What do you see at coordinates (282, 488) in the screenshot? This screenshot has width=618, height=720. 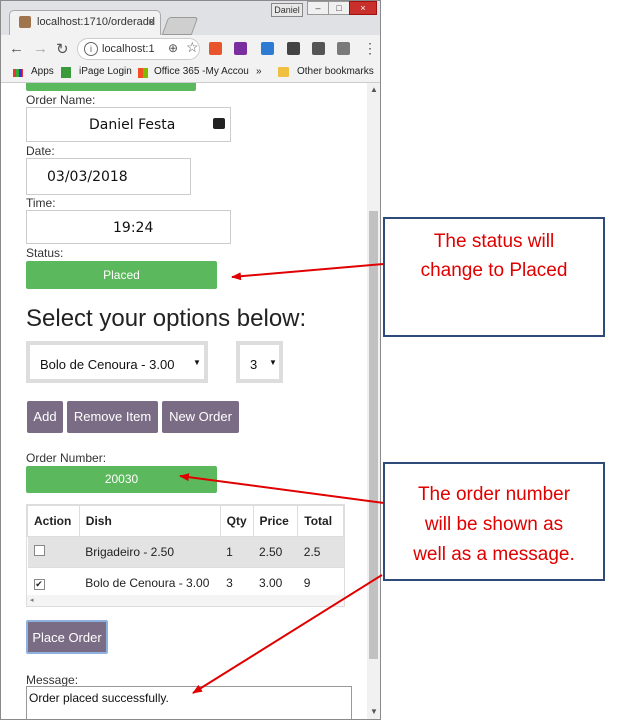 I see `order-number-arrow` at bounding box center [282, 488].